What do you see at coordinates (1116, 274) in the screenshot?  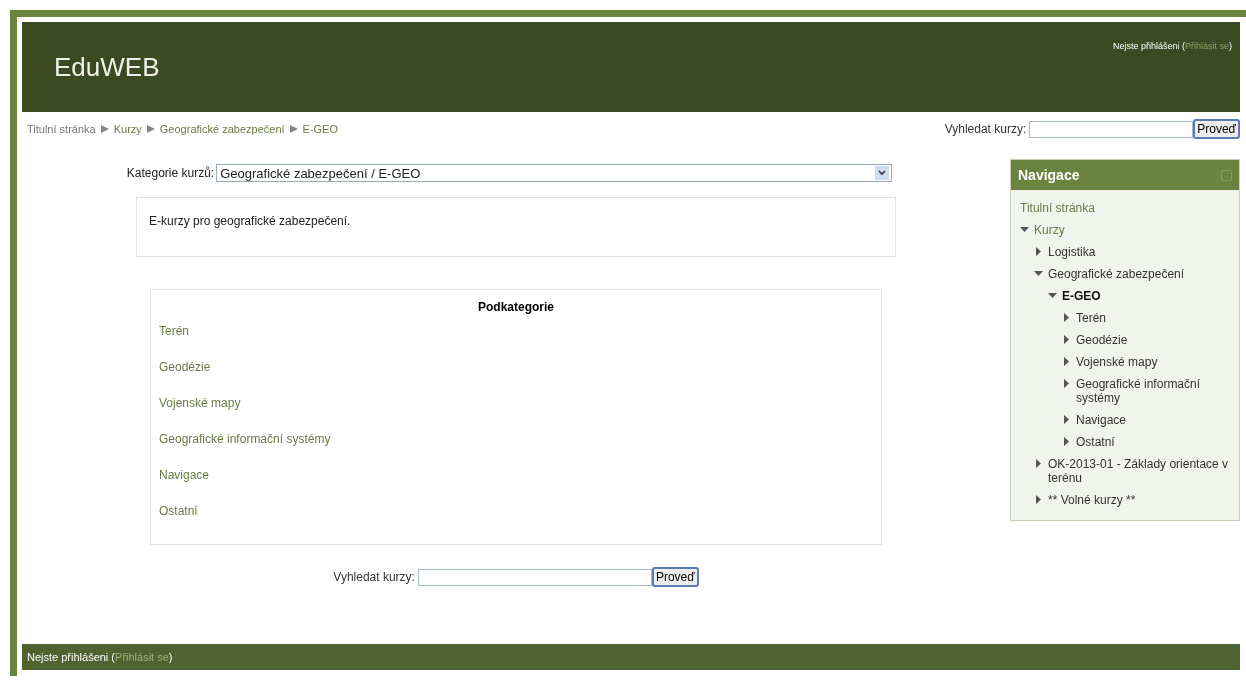 I see `nav-tree-item: Geografické zabezpečení` at bounding box center [1116, 274].